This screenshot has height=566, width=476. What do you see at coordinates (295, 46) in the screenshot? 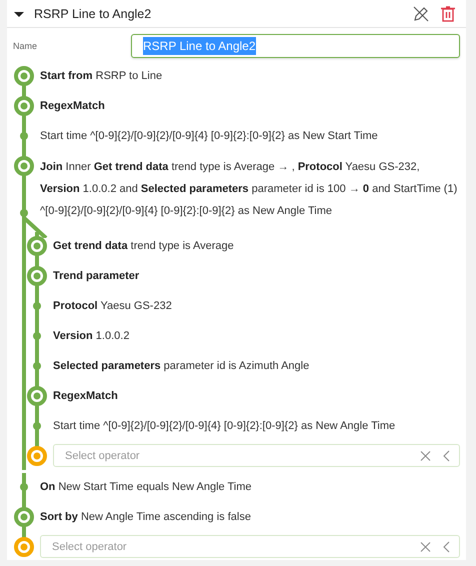
I see `name-field: RSRP Line to Angle2` at bounding box center [295, 46].